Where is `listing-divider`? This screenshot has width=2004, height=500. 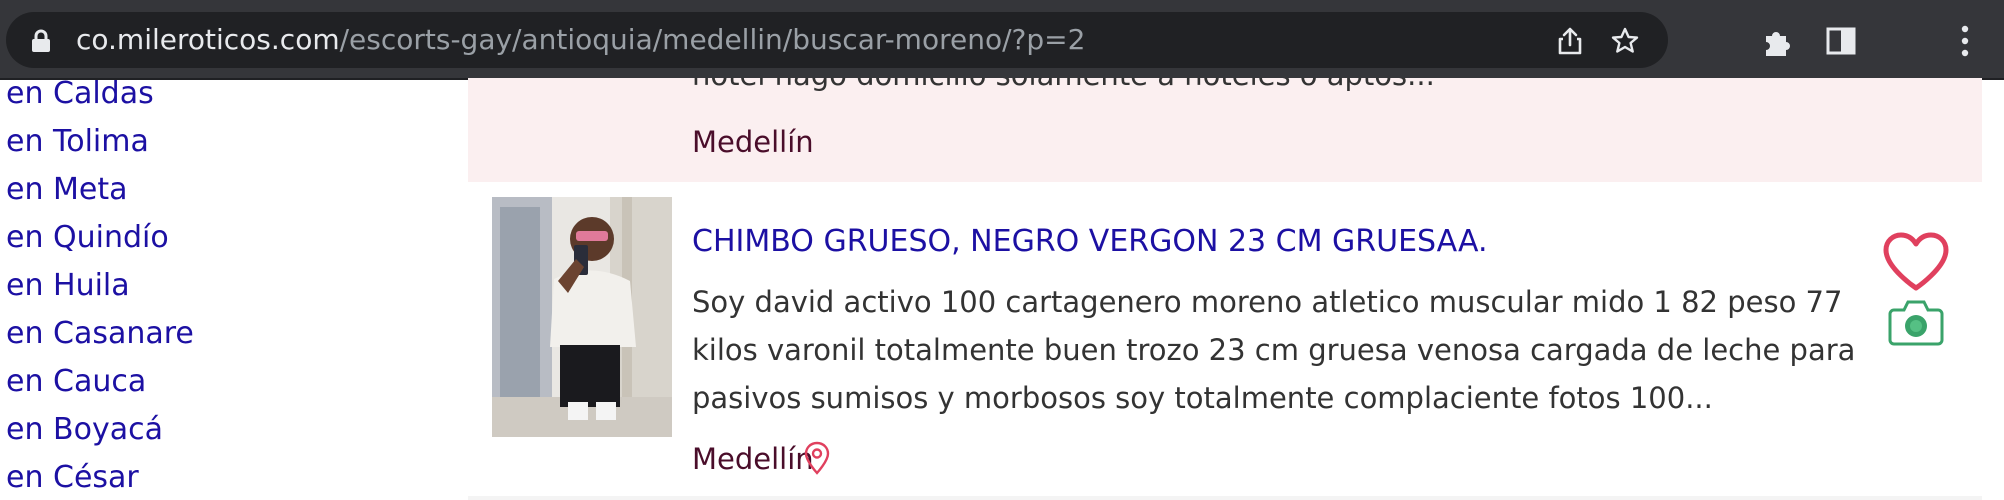 listing-divider is located at coordinates (1225, 498).